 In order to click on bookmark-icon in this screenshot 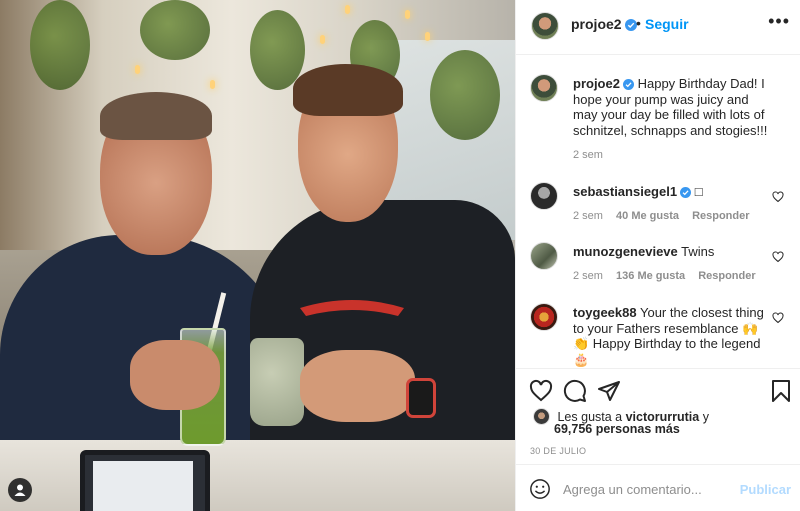, I will do `click(781, 391)`.